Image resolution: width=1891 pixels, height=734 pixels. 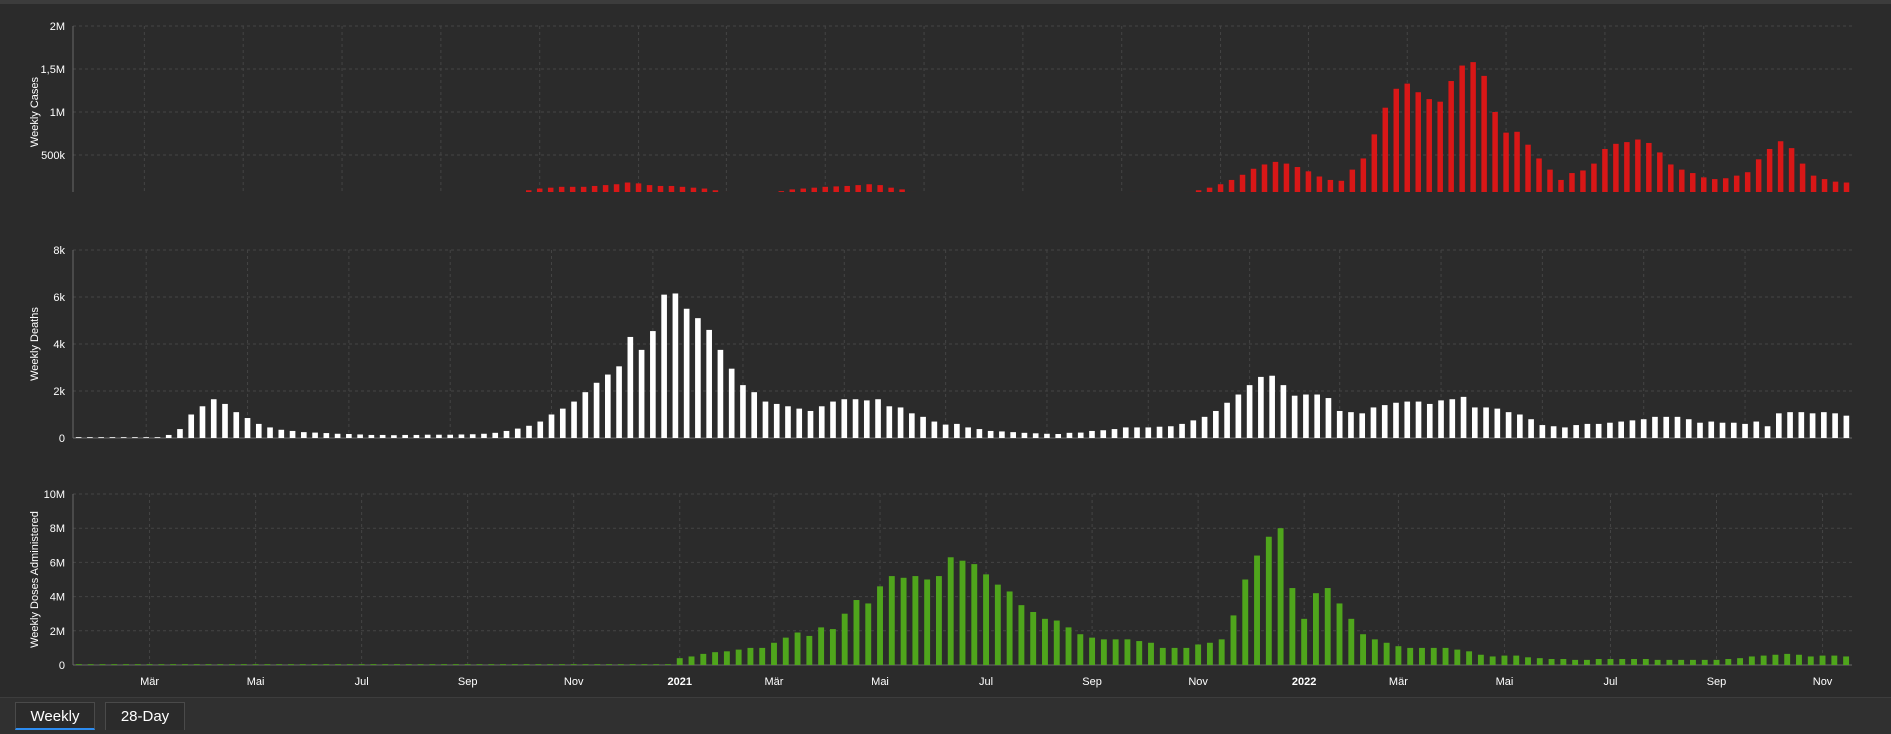 I want to click on doses-xtick-label: Nov, so click(x=574, y=682).